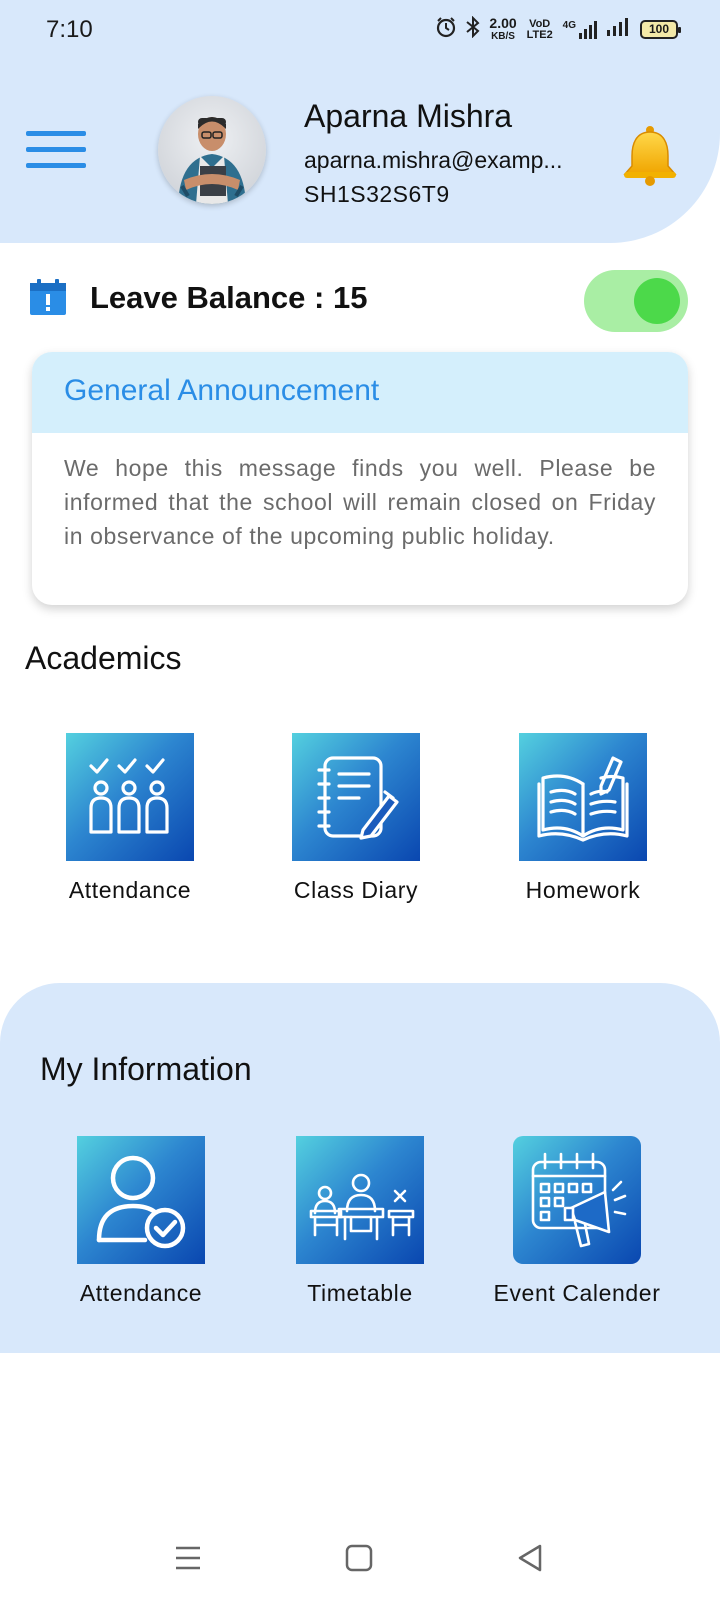 This screenshot has width=720, height=1600. What do you see at coordinates (577, 1293) in the screenshot?
I see `tile-label: Event Calender` at bounding box center [577, 1293].